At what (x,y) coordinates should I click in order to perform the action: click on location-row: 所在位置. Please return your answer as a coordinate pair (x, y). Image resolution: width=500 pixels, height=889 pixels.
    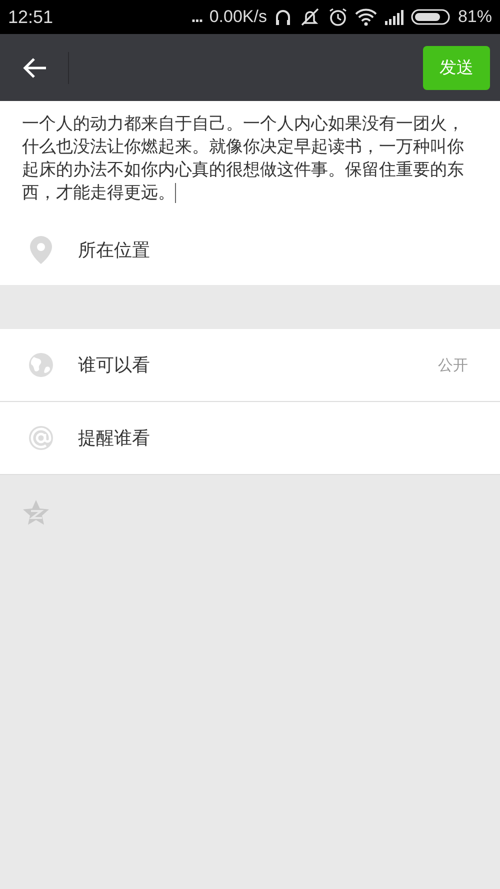
    Looking at the image, I should click on (250, 250).